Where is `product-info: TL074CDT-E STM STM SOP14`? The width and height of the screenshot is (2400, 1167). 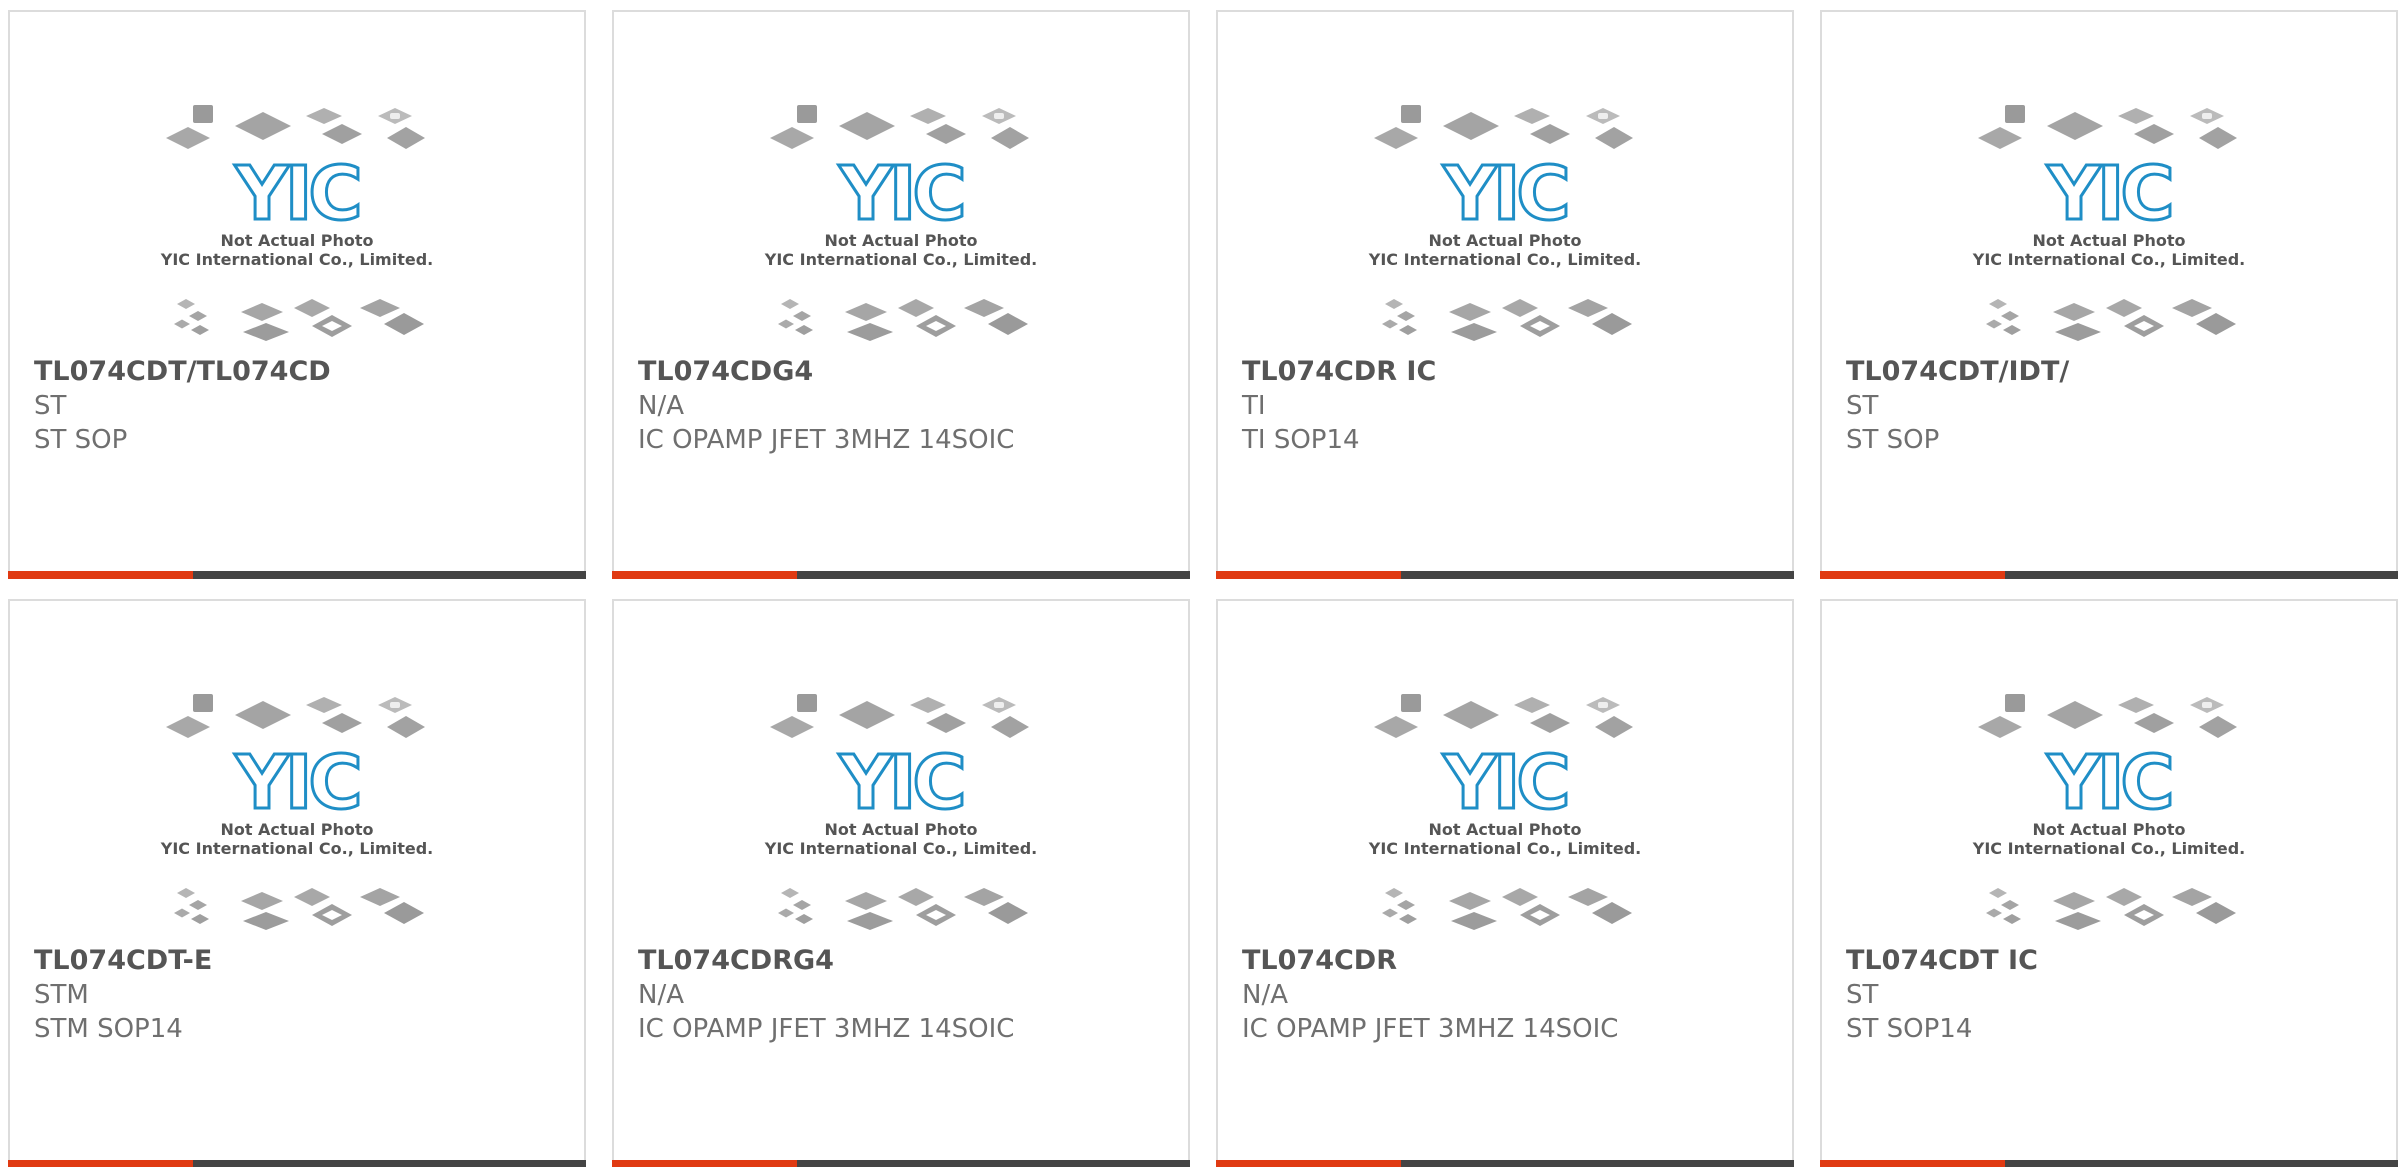 product-info: TL074CDT-E STM STM SOP14 is located at coordinates (303, 995).